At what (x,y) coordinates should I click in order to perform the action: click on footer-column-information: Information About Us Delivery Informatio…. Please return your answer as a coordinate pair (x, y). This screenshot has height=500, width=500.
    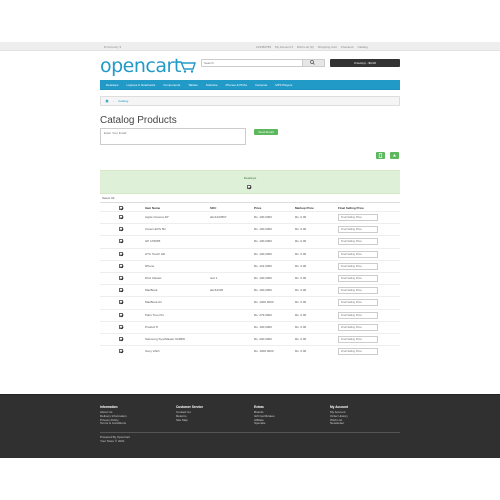
    Looking at the image, I should click on (113, 415).